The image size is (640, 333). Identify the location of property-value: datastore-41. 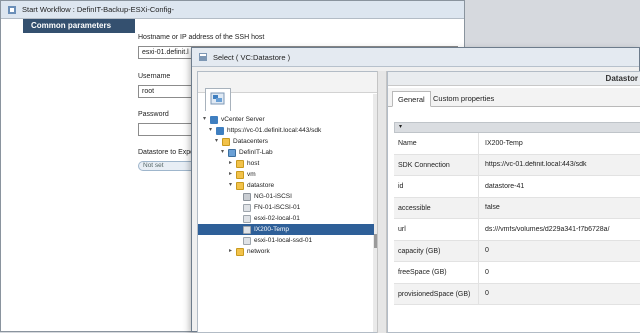
(505, 186).